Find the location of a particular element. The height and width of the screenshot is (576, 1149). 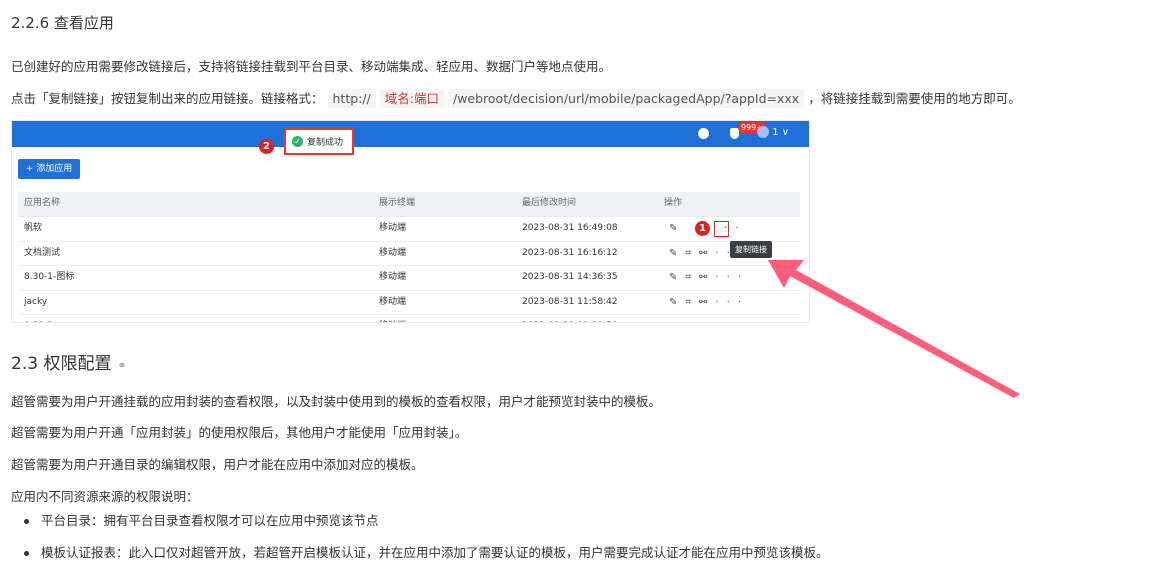

paragraph-perm-4: 应用内不同资源来源的权限说明： is located at coordinates (105, 496).